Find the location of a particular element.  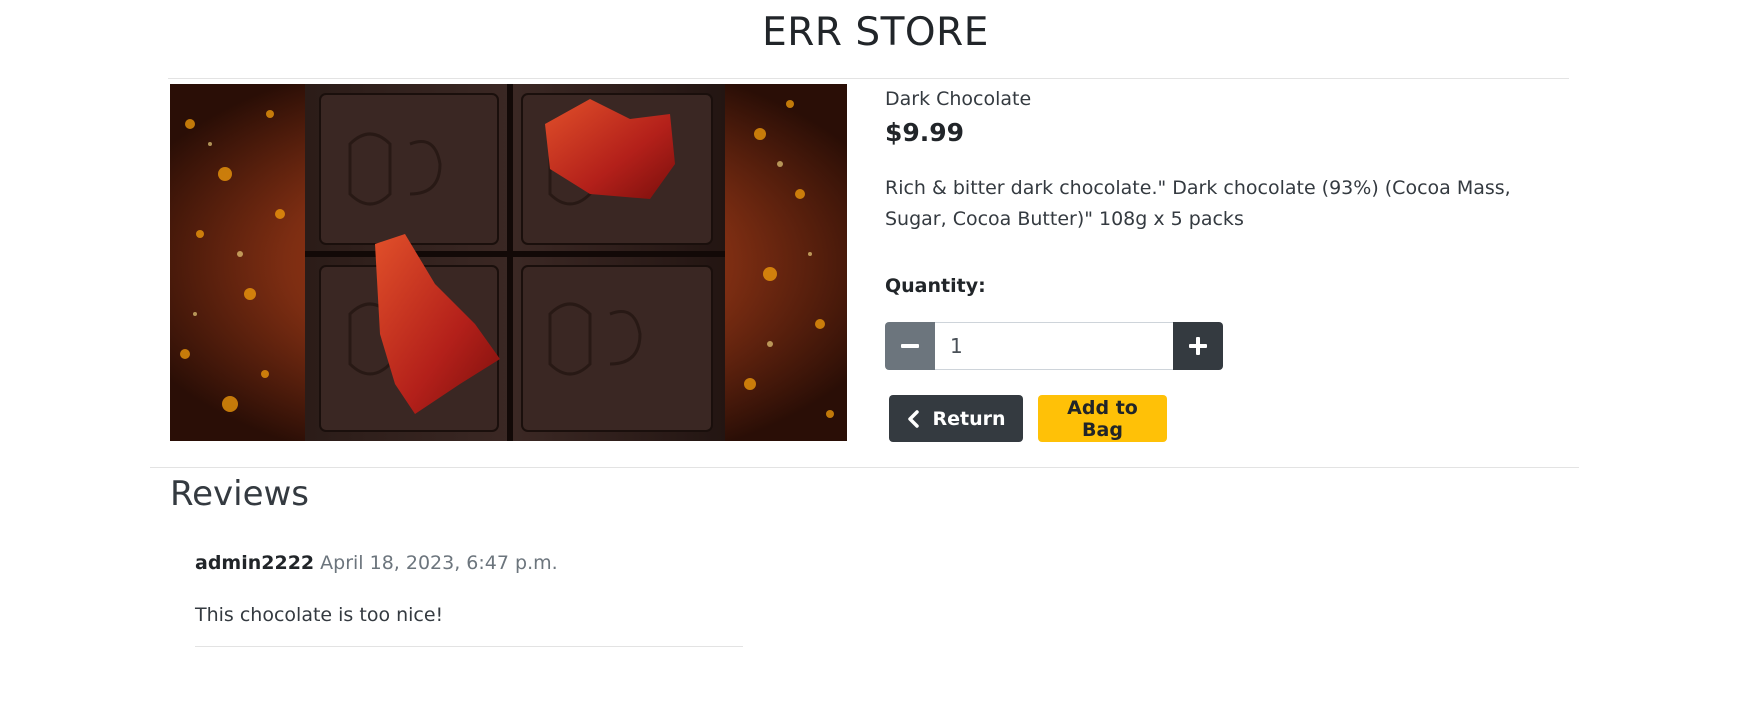

product-price: $9.99 is located at coordinates (925, 132).